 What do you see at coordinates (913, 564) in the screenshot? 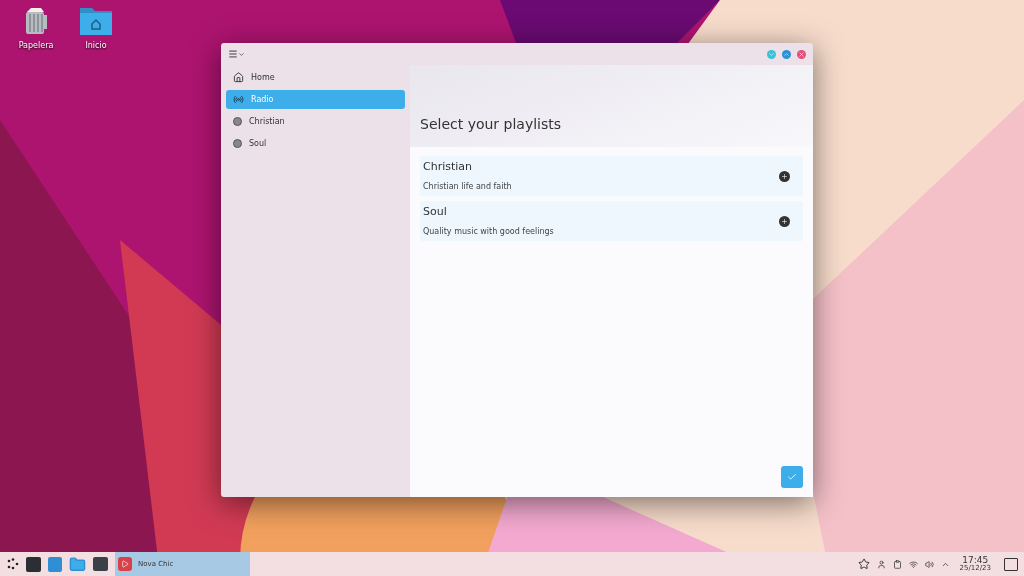
I see `wifi-icon` at bounding box center [913, 564].